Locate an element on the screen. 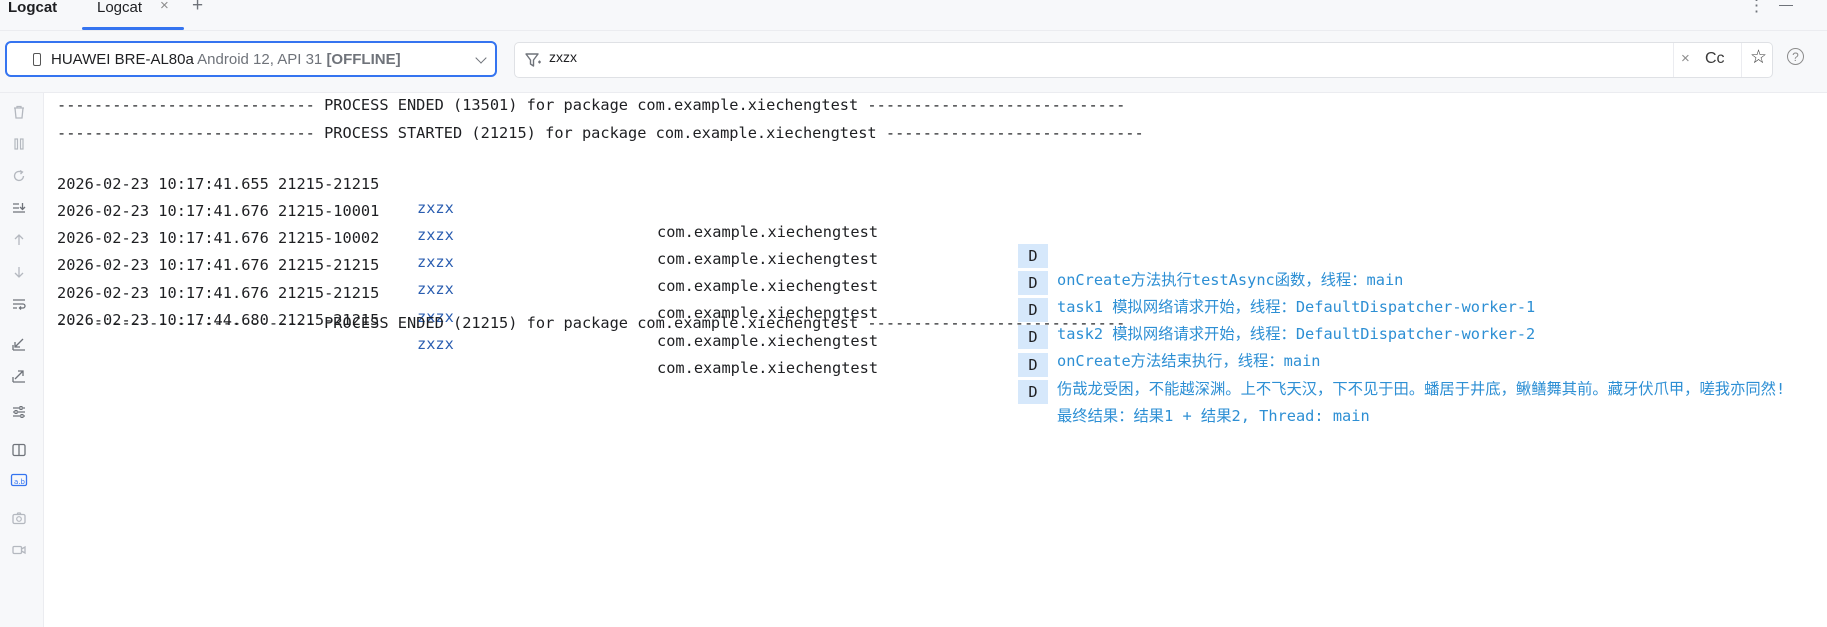 The width and height of the screenshot is (1827, 627). delete-icon is located at coordinates (19, 112).